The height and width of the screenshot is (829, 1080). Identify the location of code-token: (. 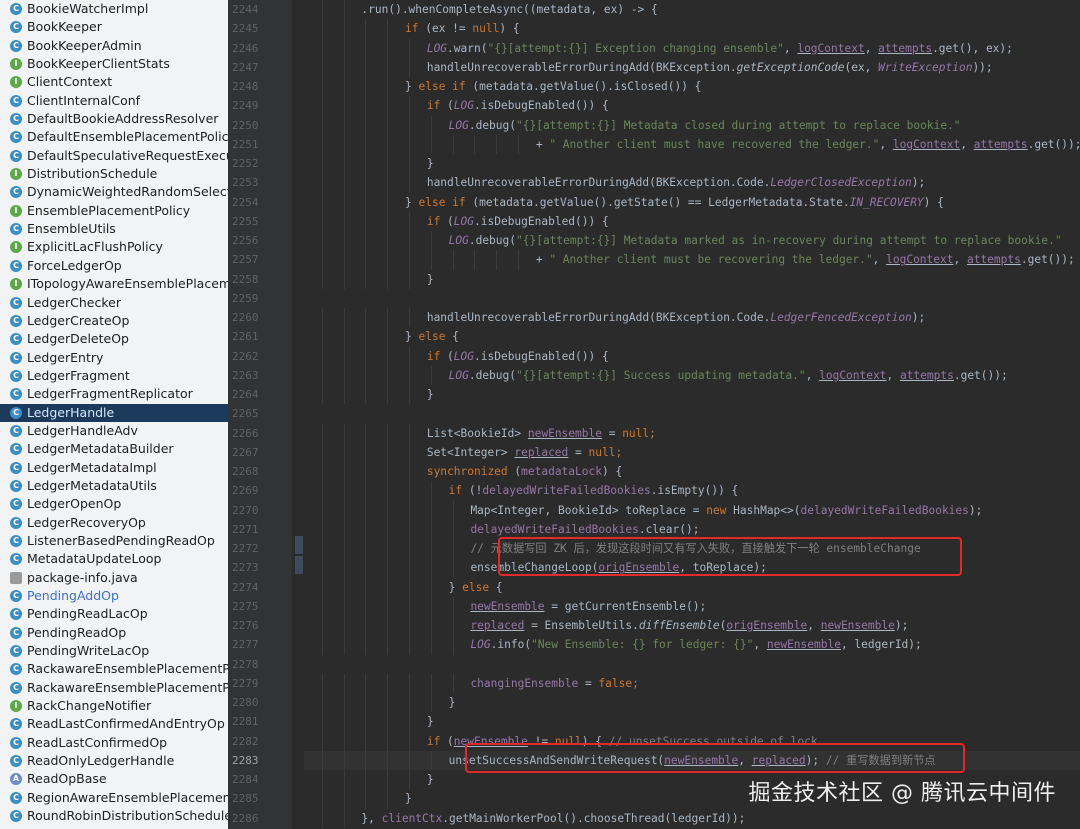
(447, 106).